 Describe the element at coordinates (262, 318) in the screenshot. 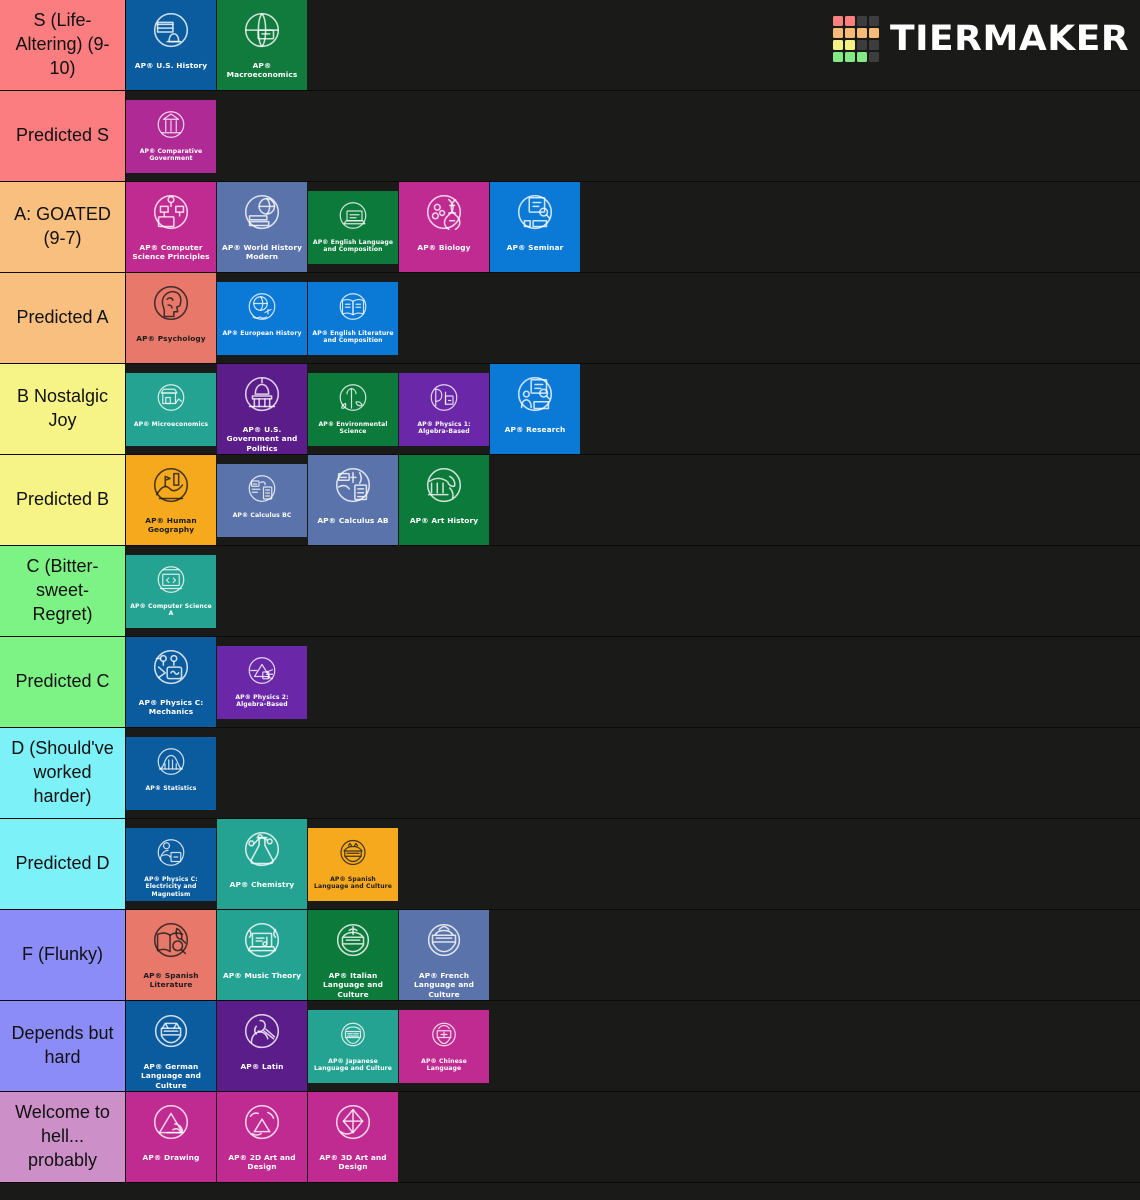

I see `tier-item-card: AP® European History` at that location.